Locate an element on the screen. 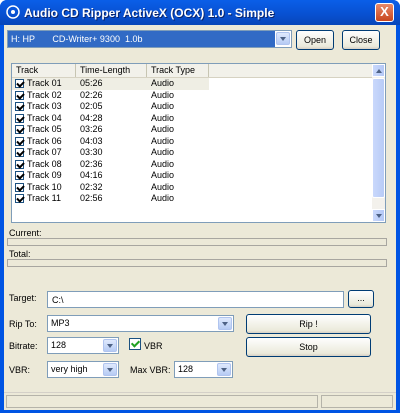  close-drive-button: Close is located at coordinates (361, 40).